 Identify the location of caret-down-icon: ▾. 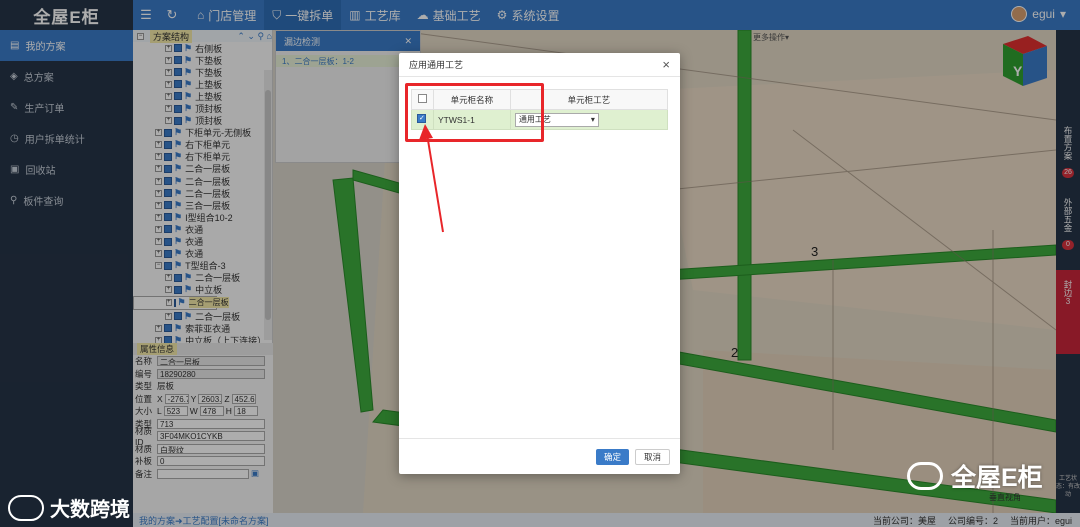
(592, 119).